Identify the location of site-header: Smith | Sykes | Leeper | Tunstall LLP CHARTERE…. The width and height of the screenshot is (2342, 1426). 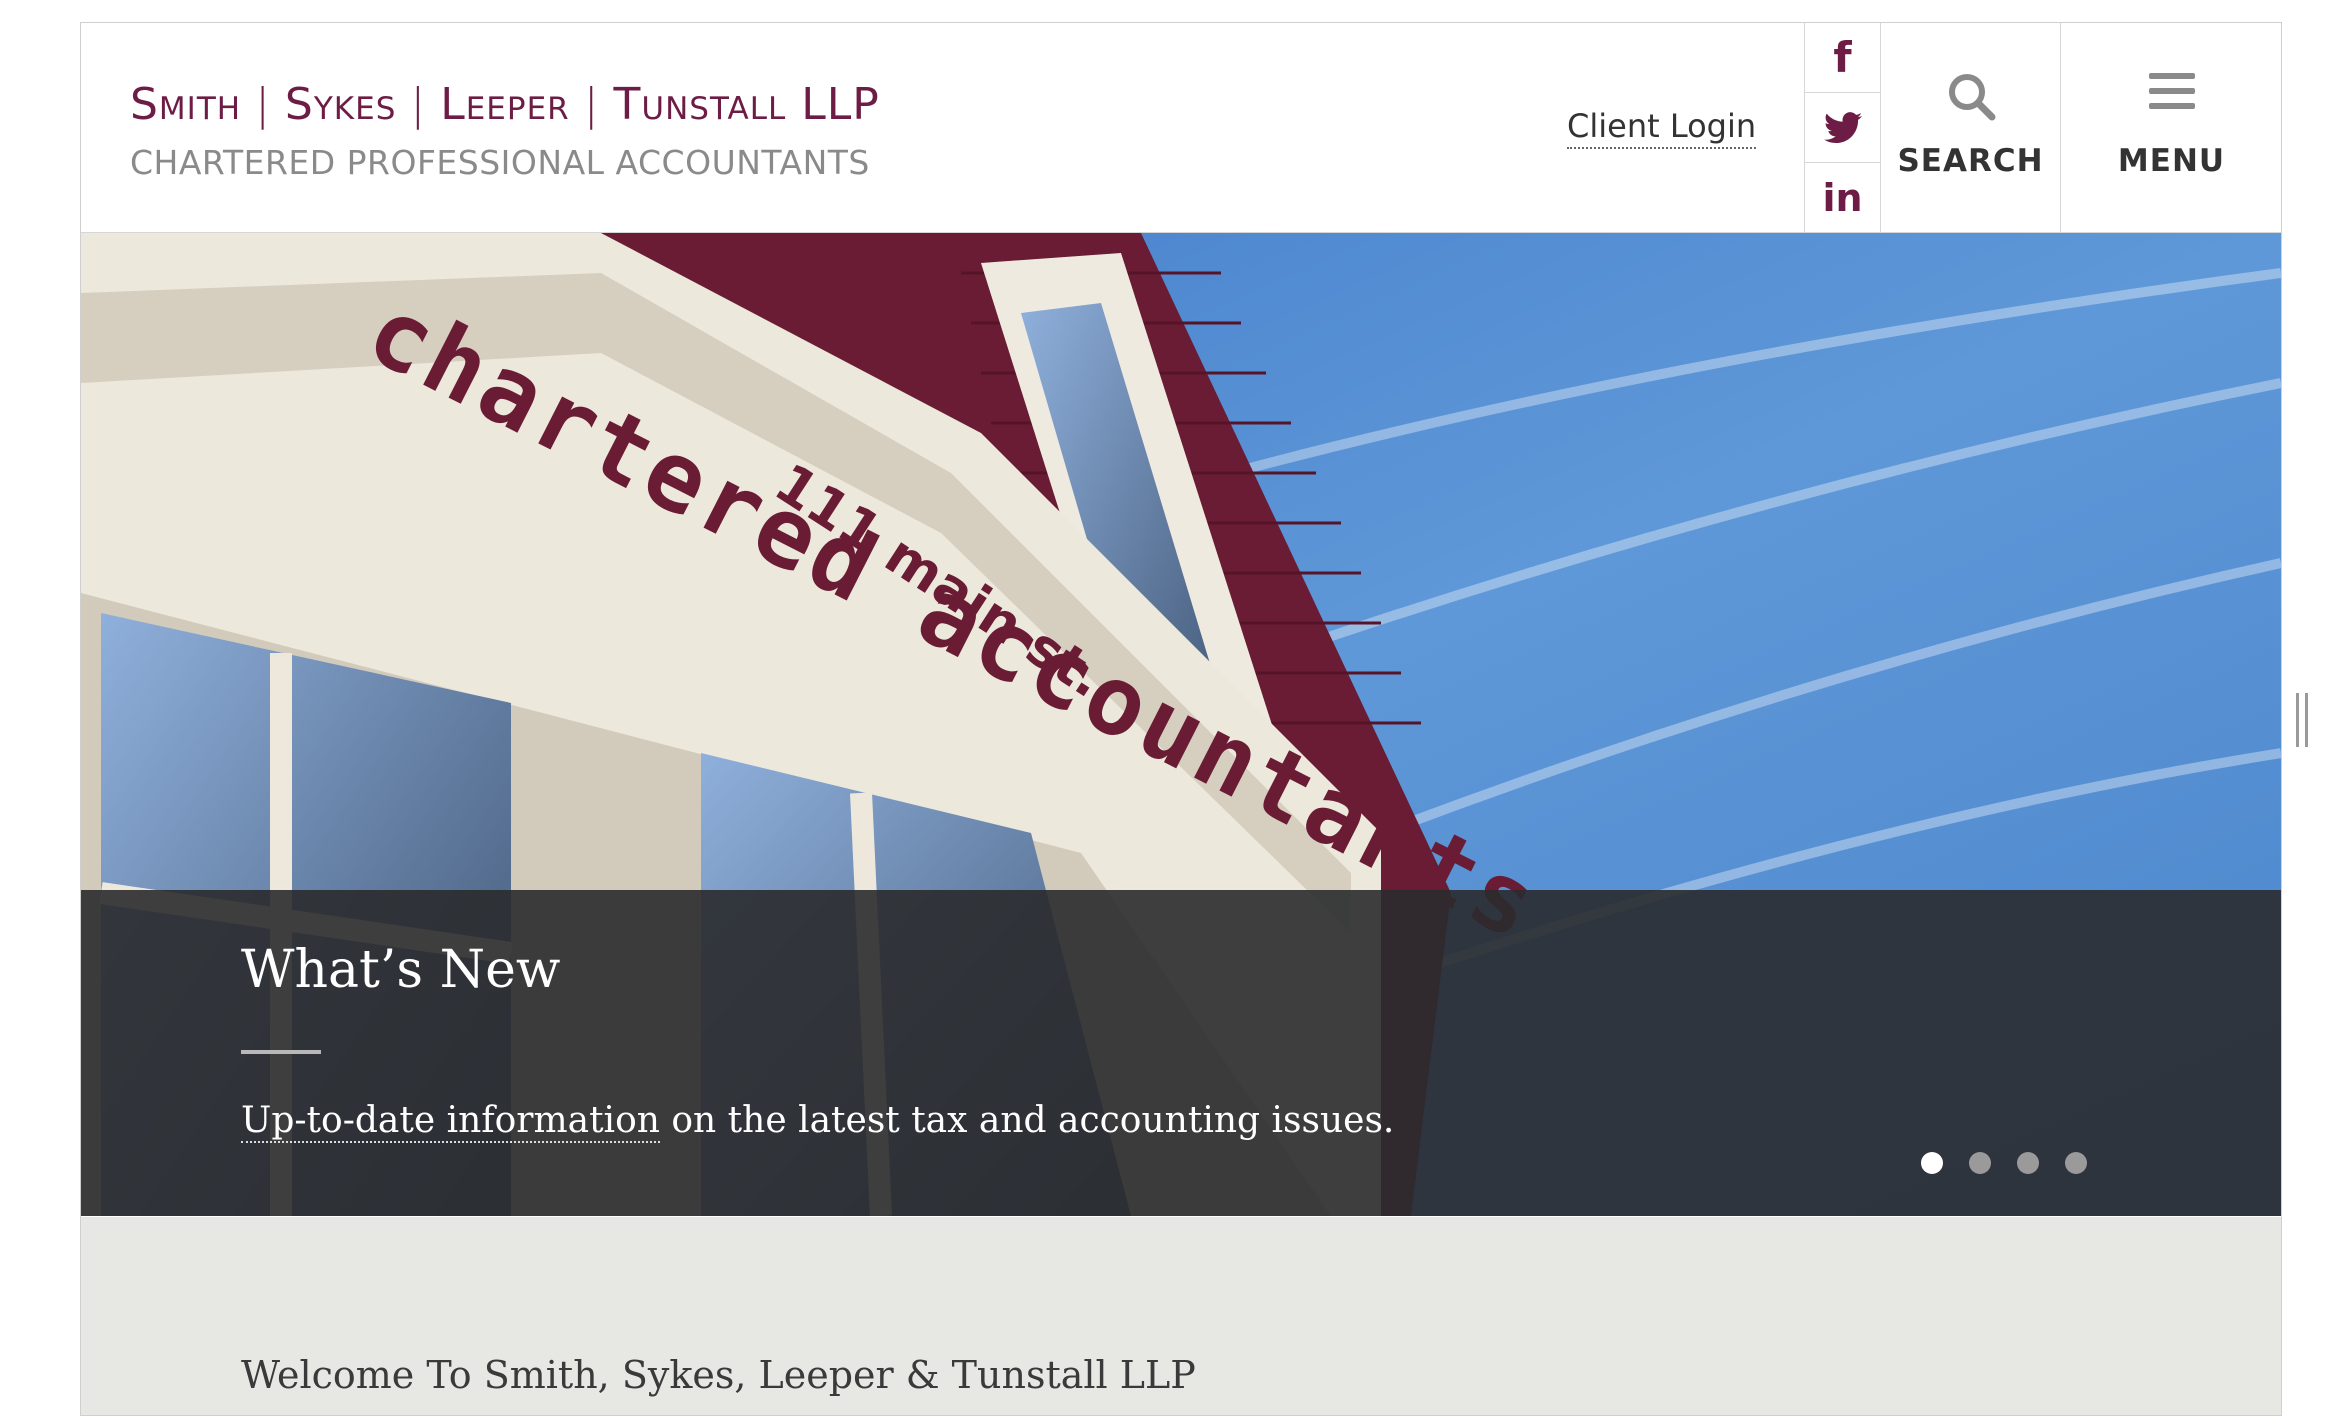
(1181, 136).